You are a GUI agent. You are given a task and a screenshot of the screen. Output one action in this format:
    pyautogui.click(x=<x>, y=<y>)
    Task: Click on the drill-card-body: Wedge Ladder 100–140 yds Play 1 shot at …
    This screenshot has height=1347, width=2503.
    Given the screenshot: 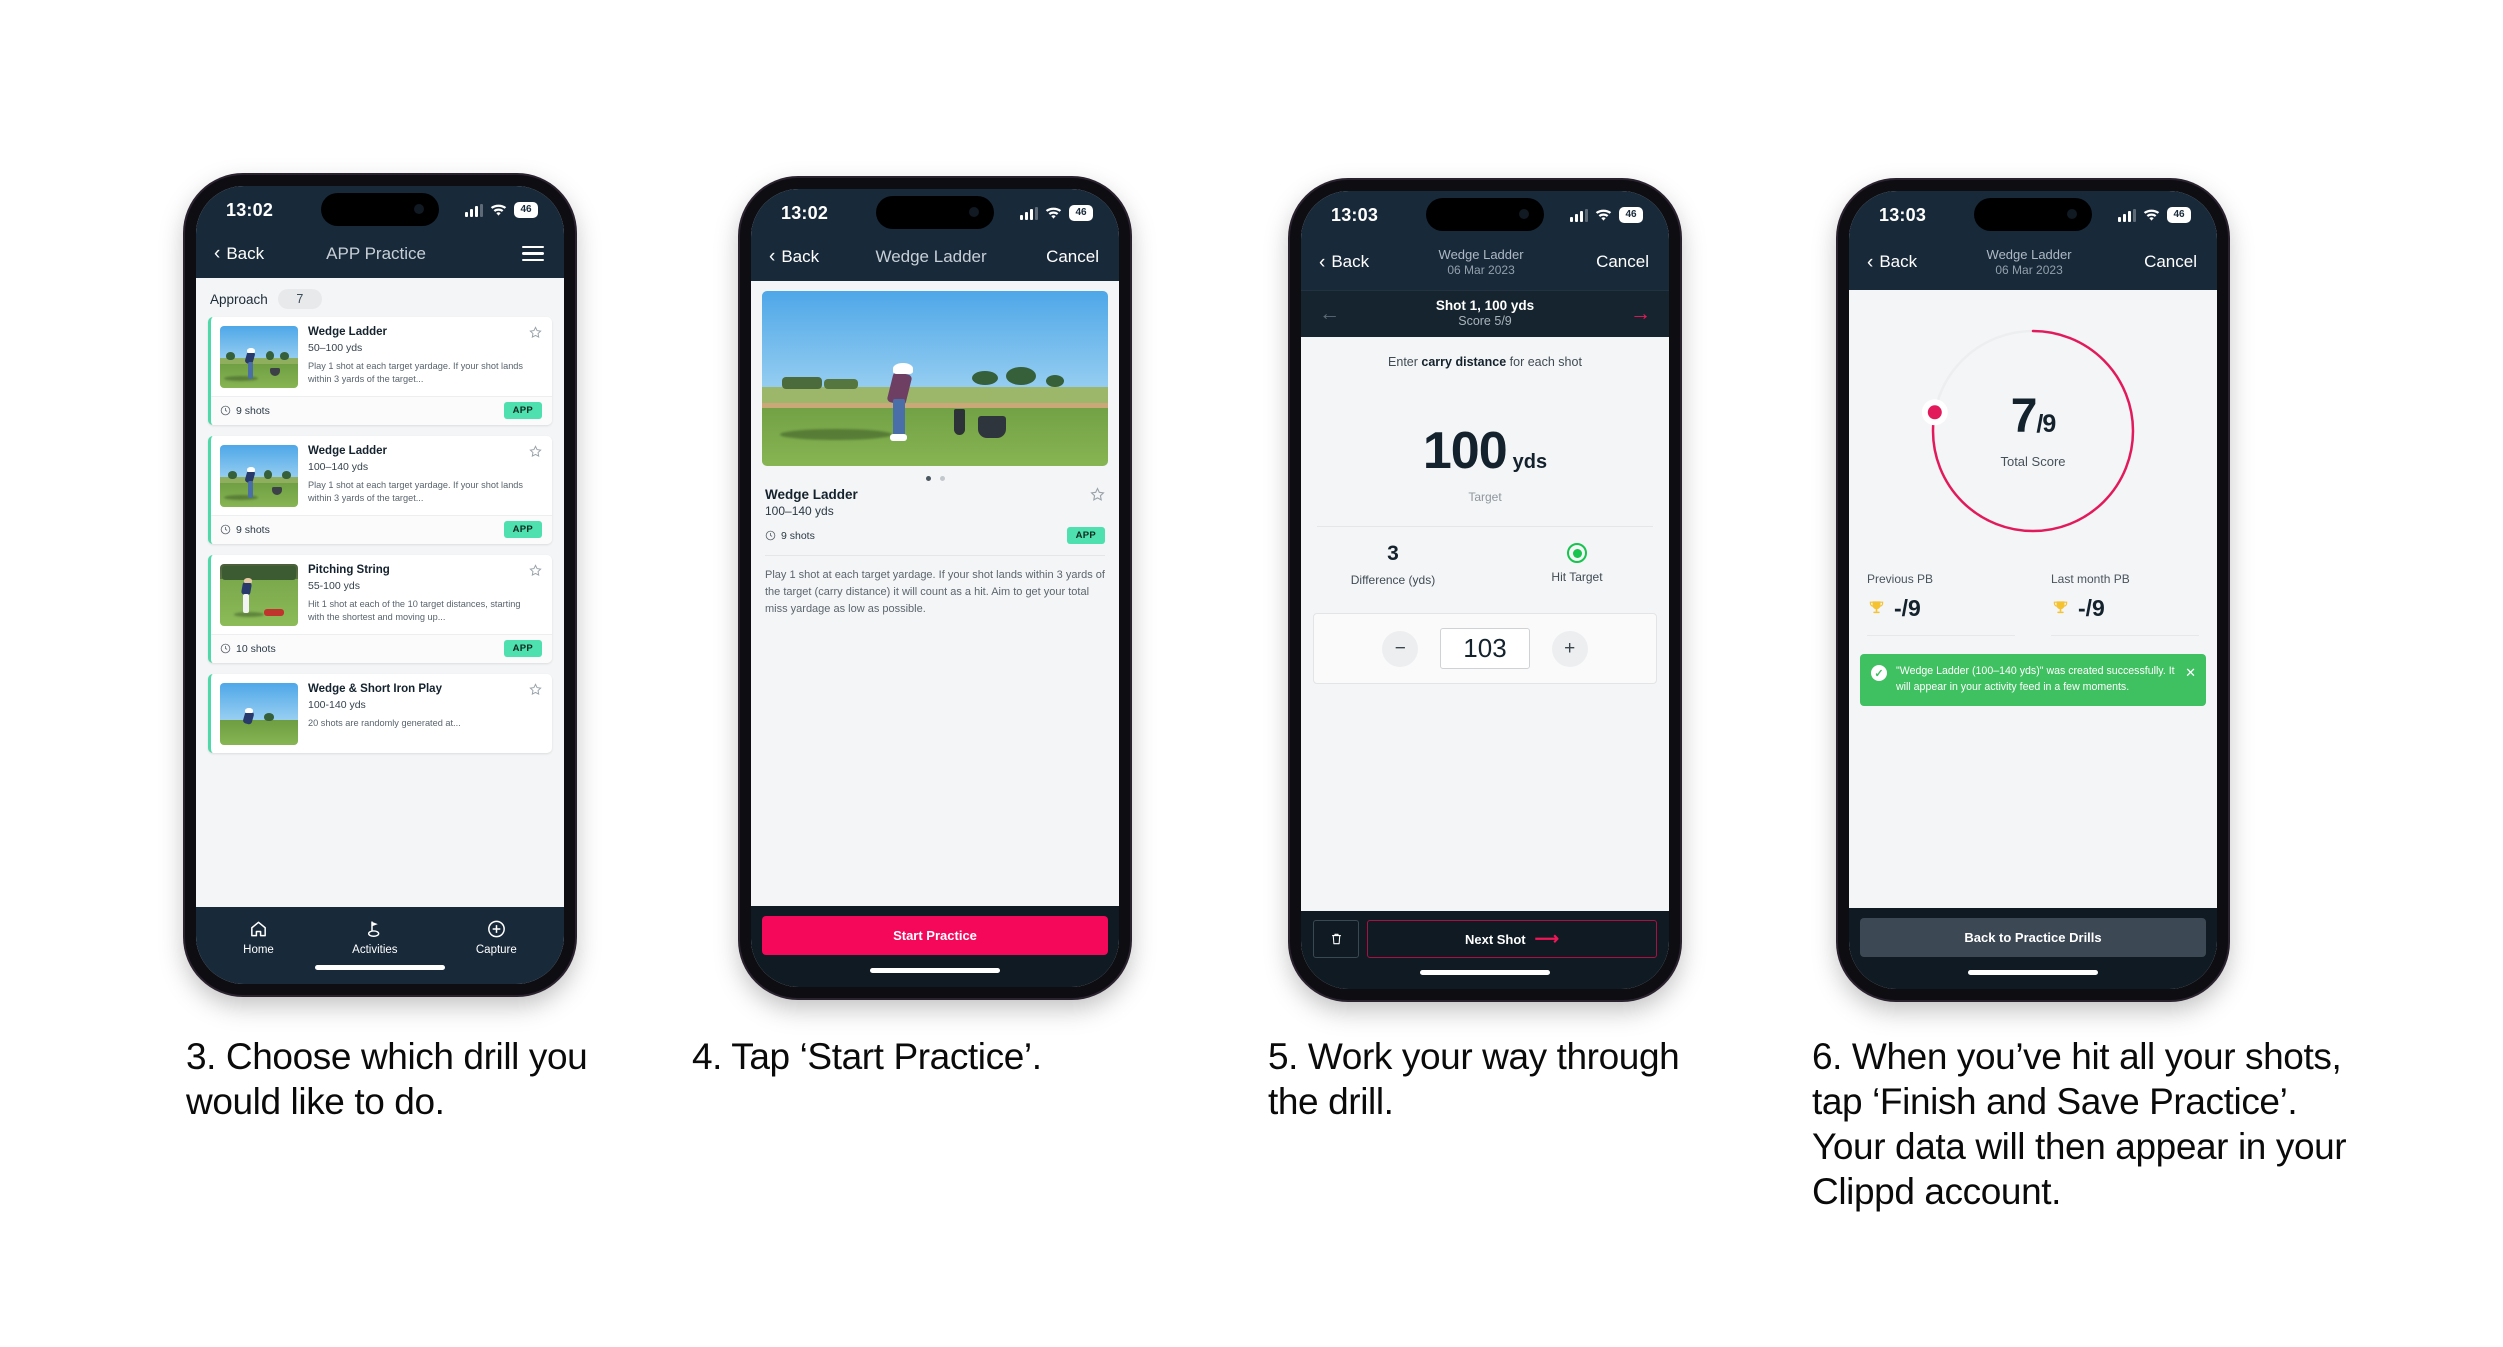 What is the action you would take?
    pyautogui.click(x=425, y=476)
    